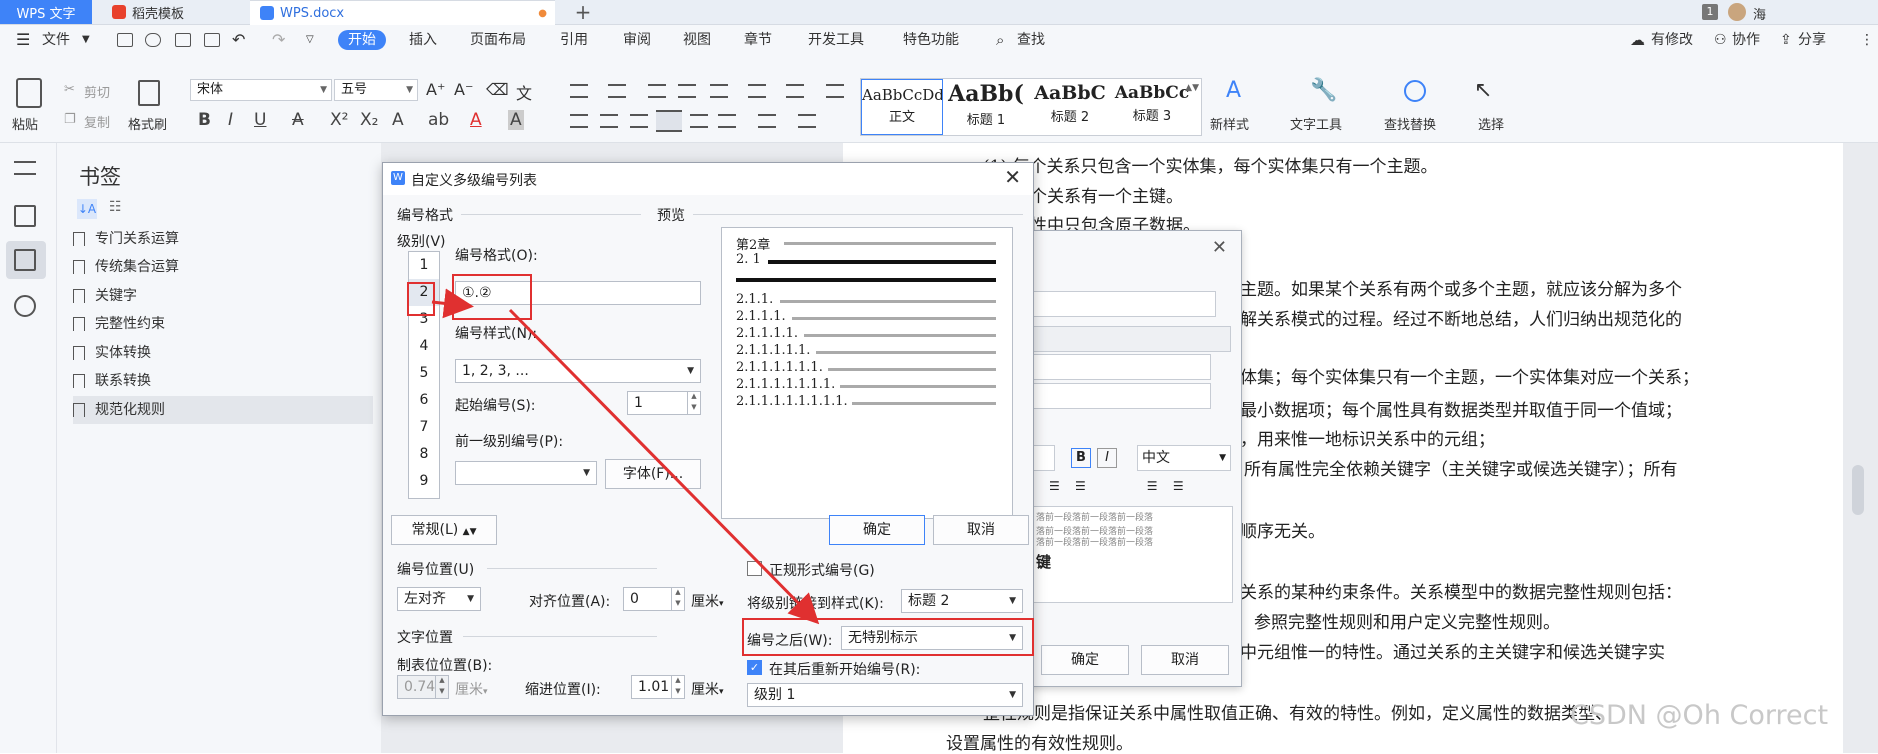  Describe the element at coordinates (452, 303) in the screenshot. I see `annotation-arrow-short` at that location.